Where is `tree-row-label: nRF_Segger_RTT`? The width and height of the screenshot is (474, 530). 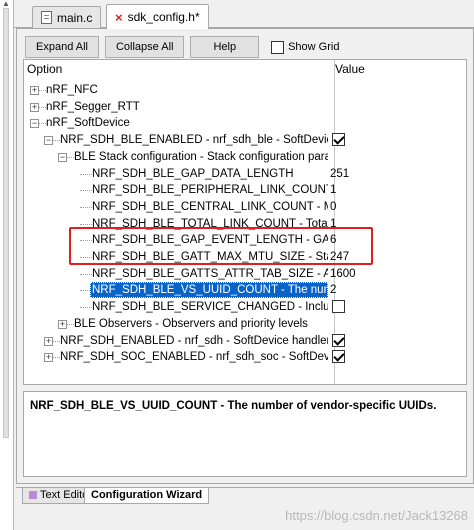
tree-row-label: nRF_Segger_RTT is located at coordinates (93, 107).